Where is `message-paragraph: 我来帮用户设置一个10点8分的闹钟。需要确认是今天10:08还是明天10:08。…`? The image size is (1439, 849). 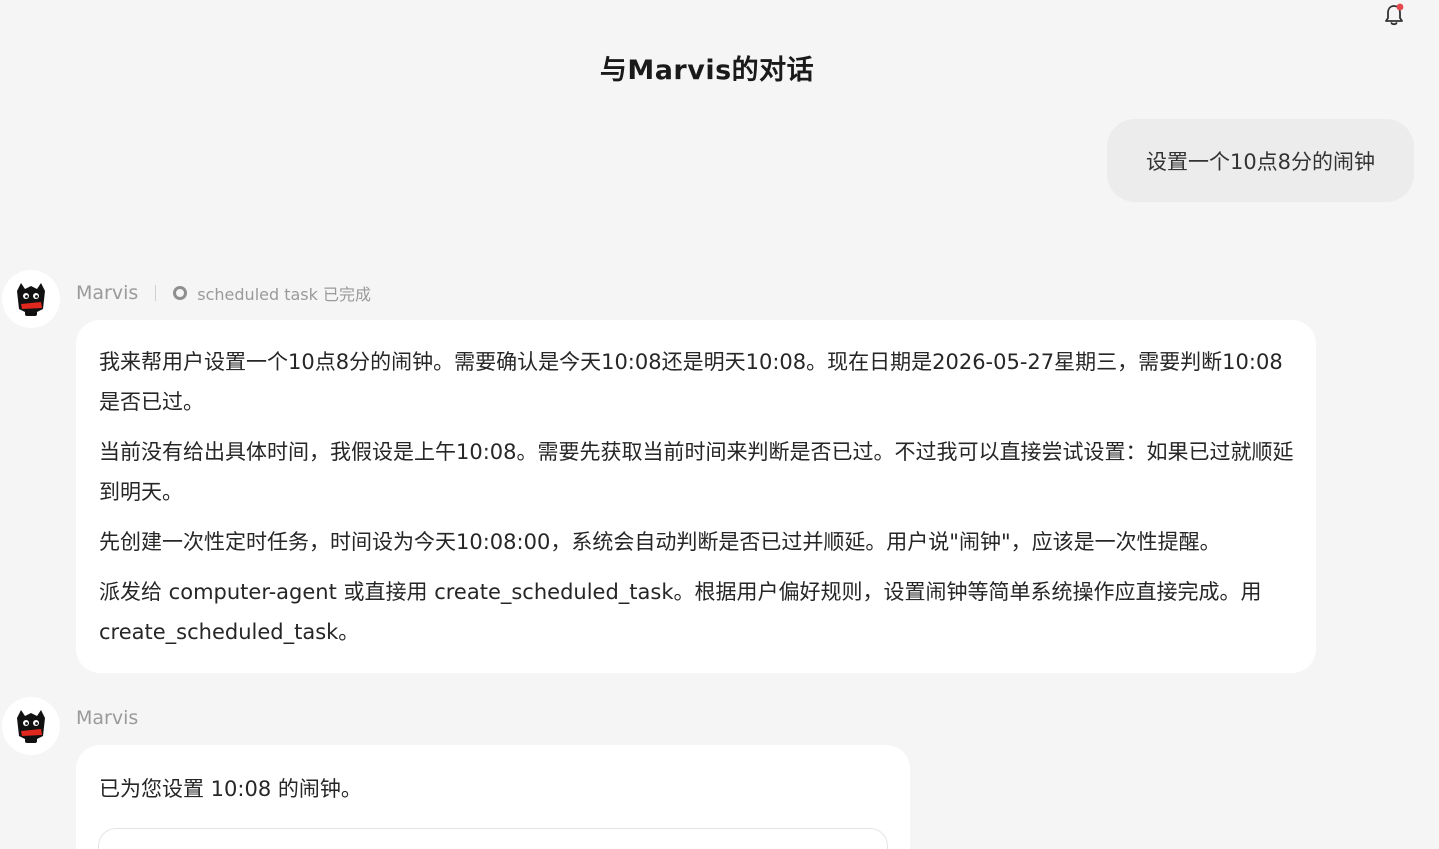
message-paragraph: 我来帮用户设置一个10点8分的闹钟。需要确认是今天10:08还是明天10:08。… is located at coordinates (691, 382).